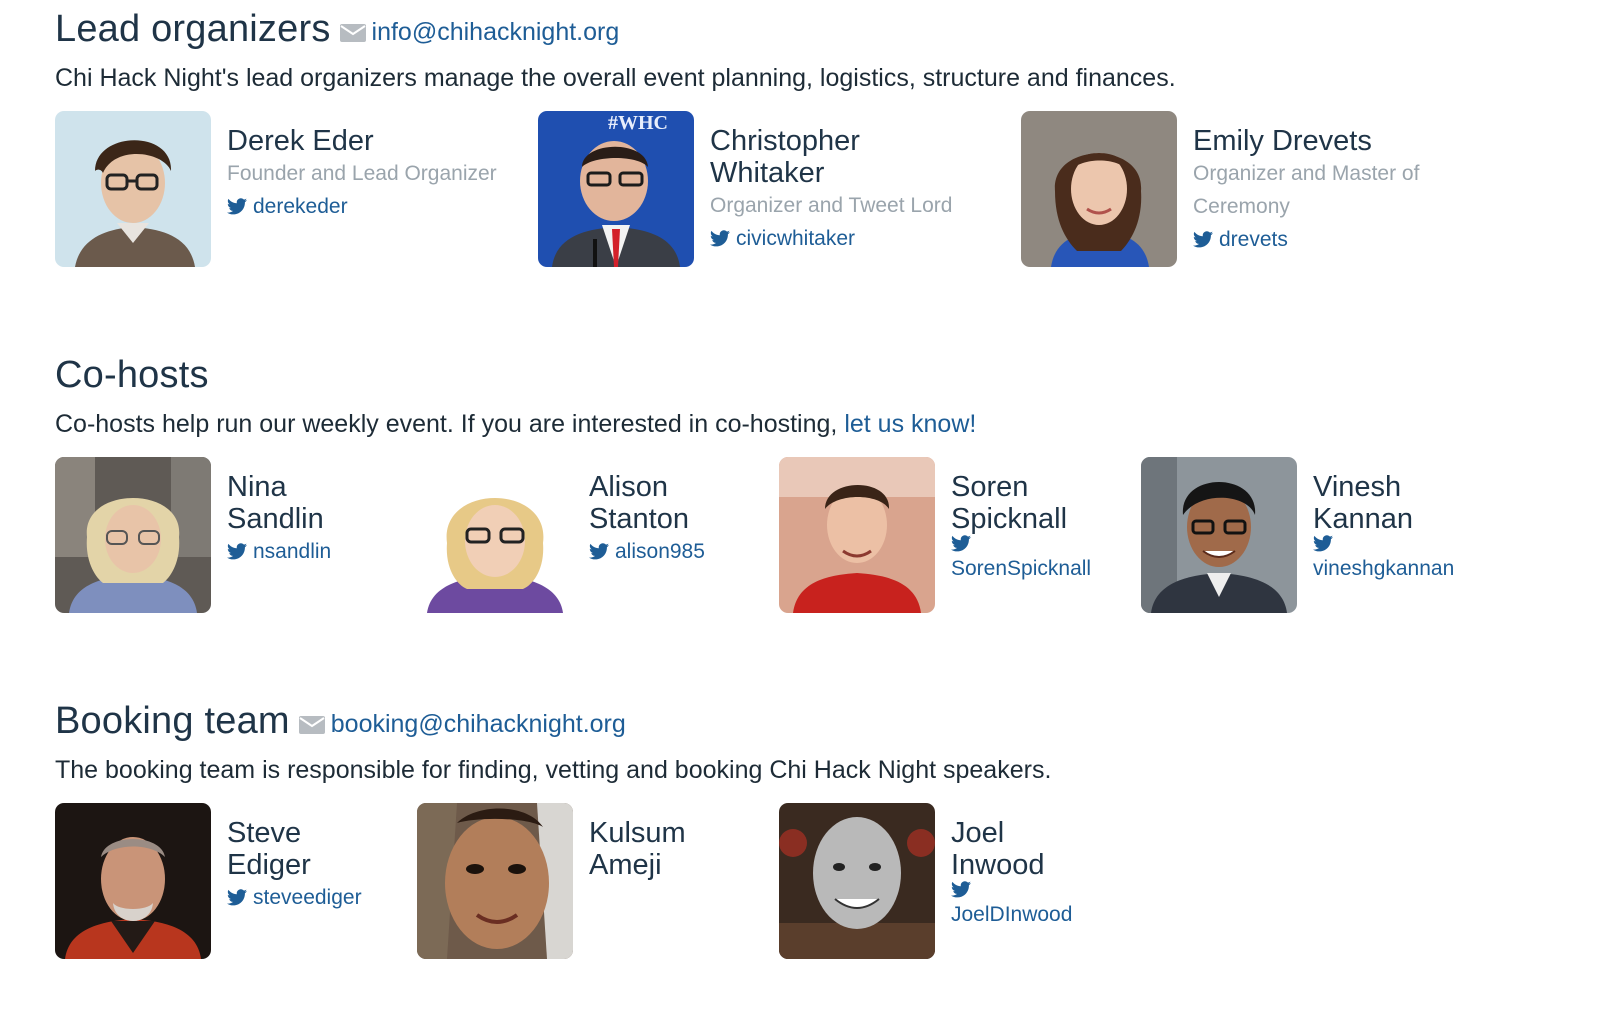 The image size is (1600, 1021). Describe the element at coordinates (637, 833) in the screenshot. I see `person-name: Kulsum` at that location.